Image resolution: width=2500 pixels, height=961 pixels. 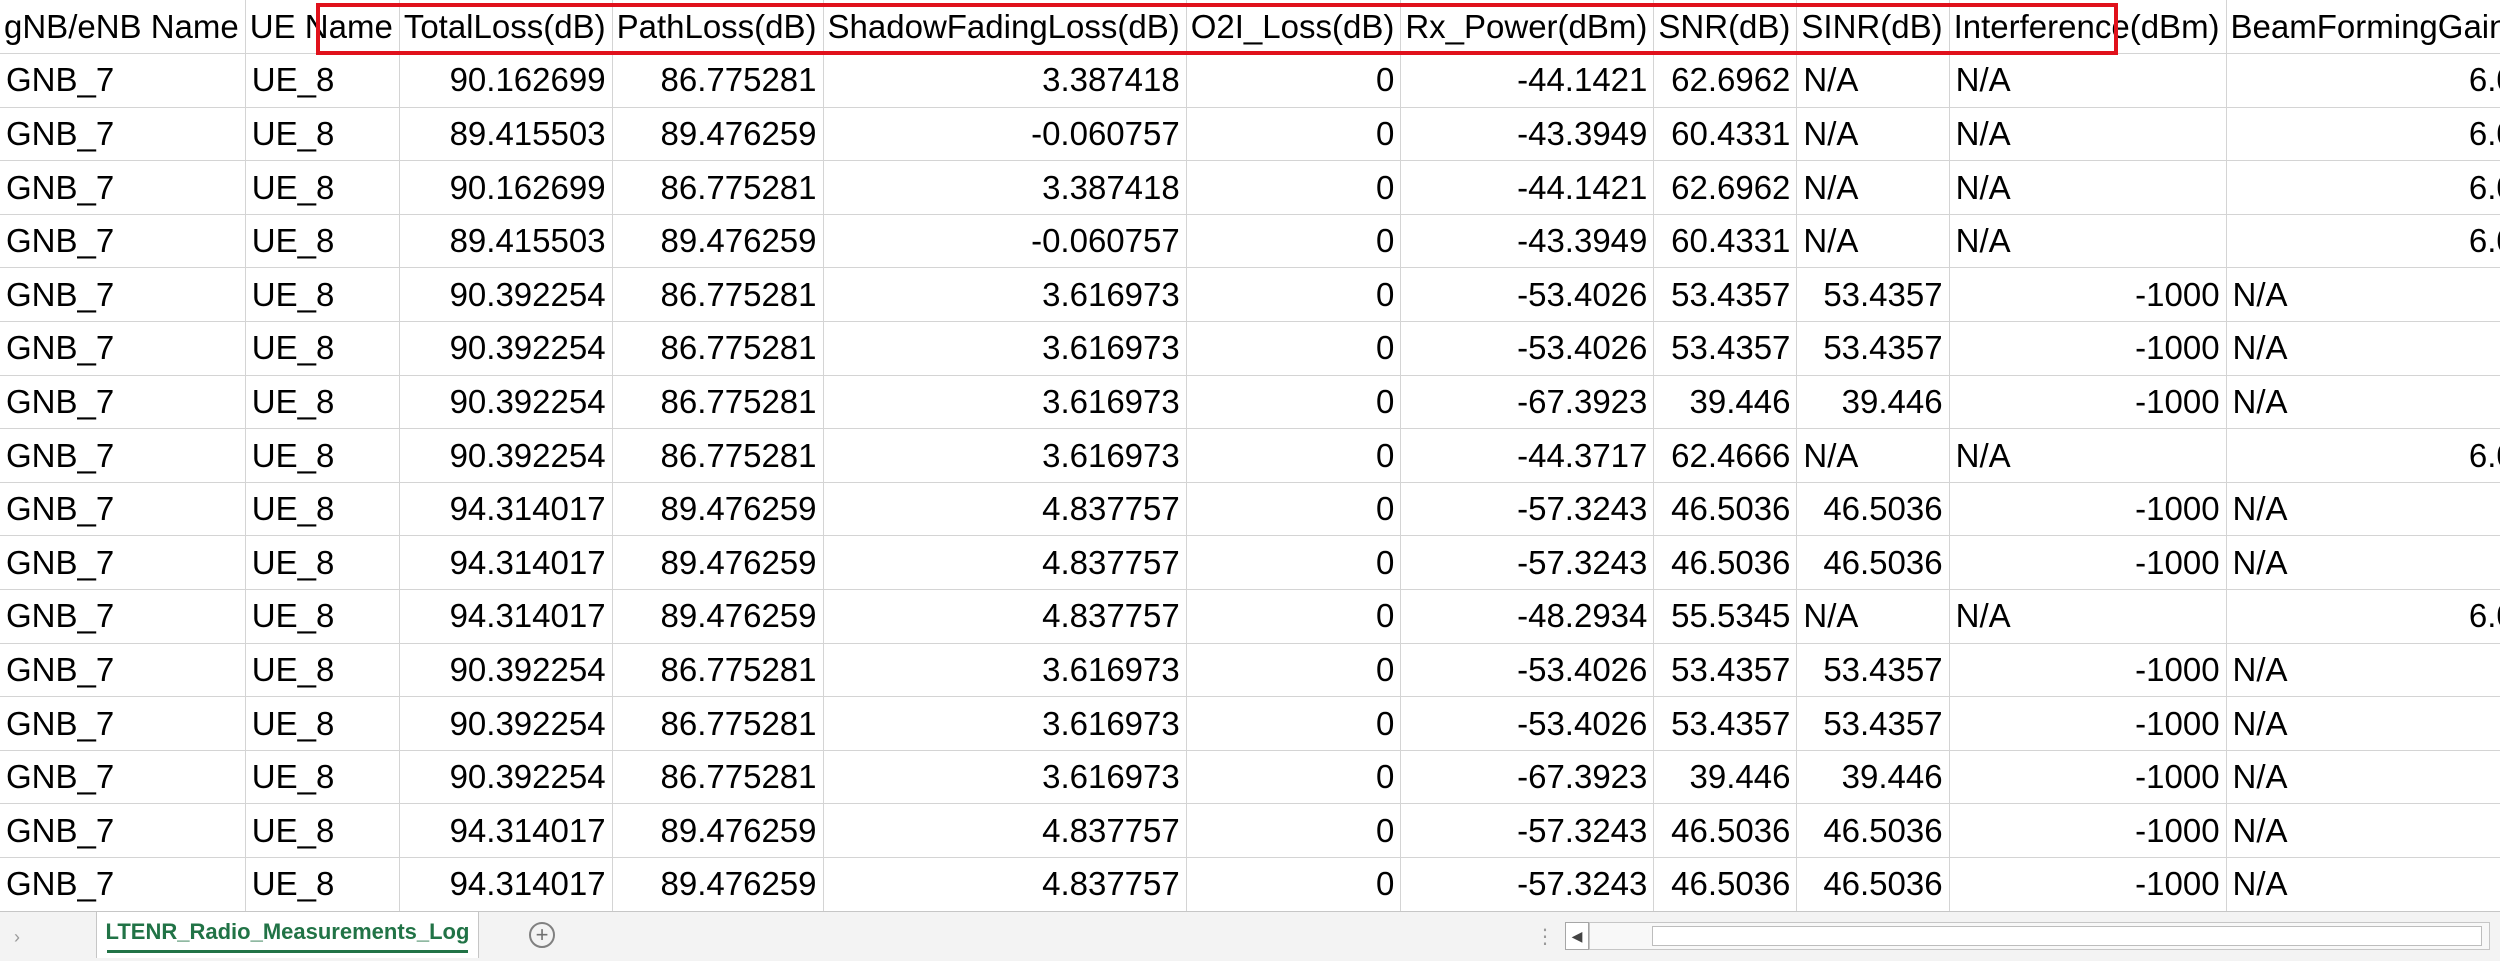 I want to click on column-header-sinr-db: SINR(dB), so click(x=1873, y=27).